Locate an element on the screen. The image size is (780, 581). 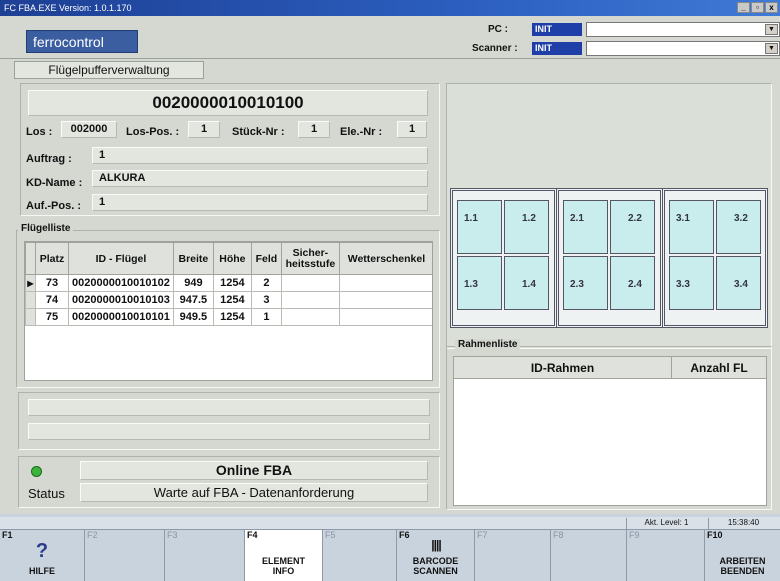
f7-button: F7 is located at coordinates (512, 555).